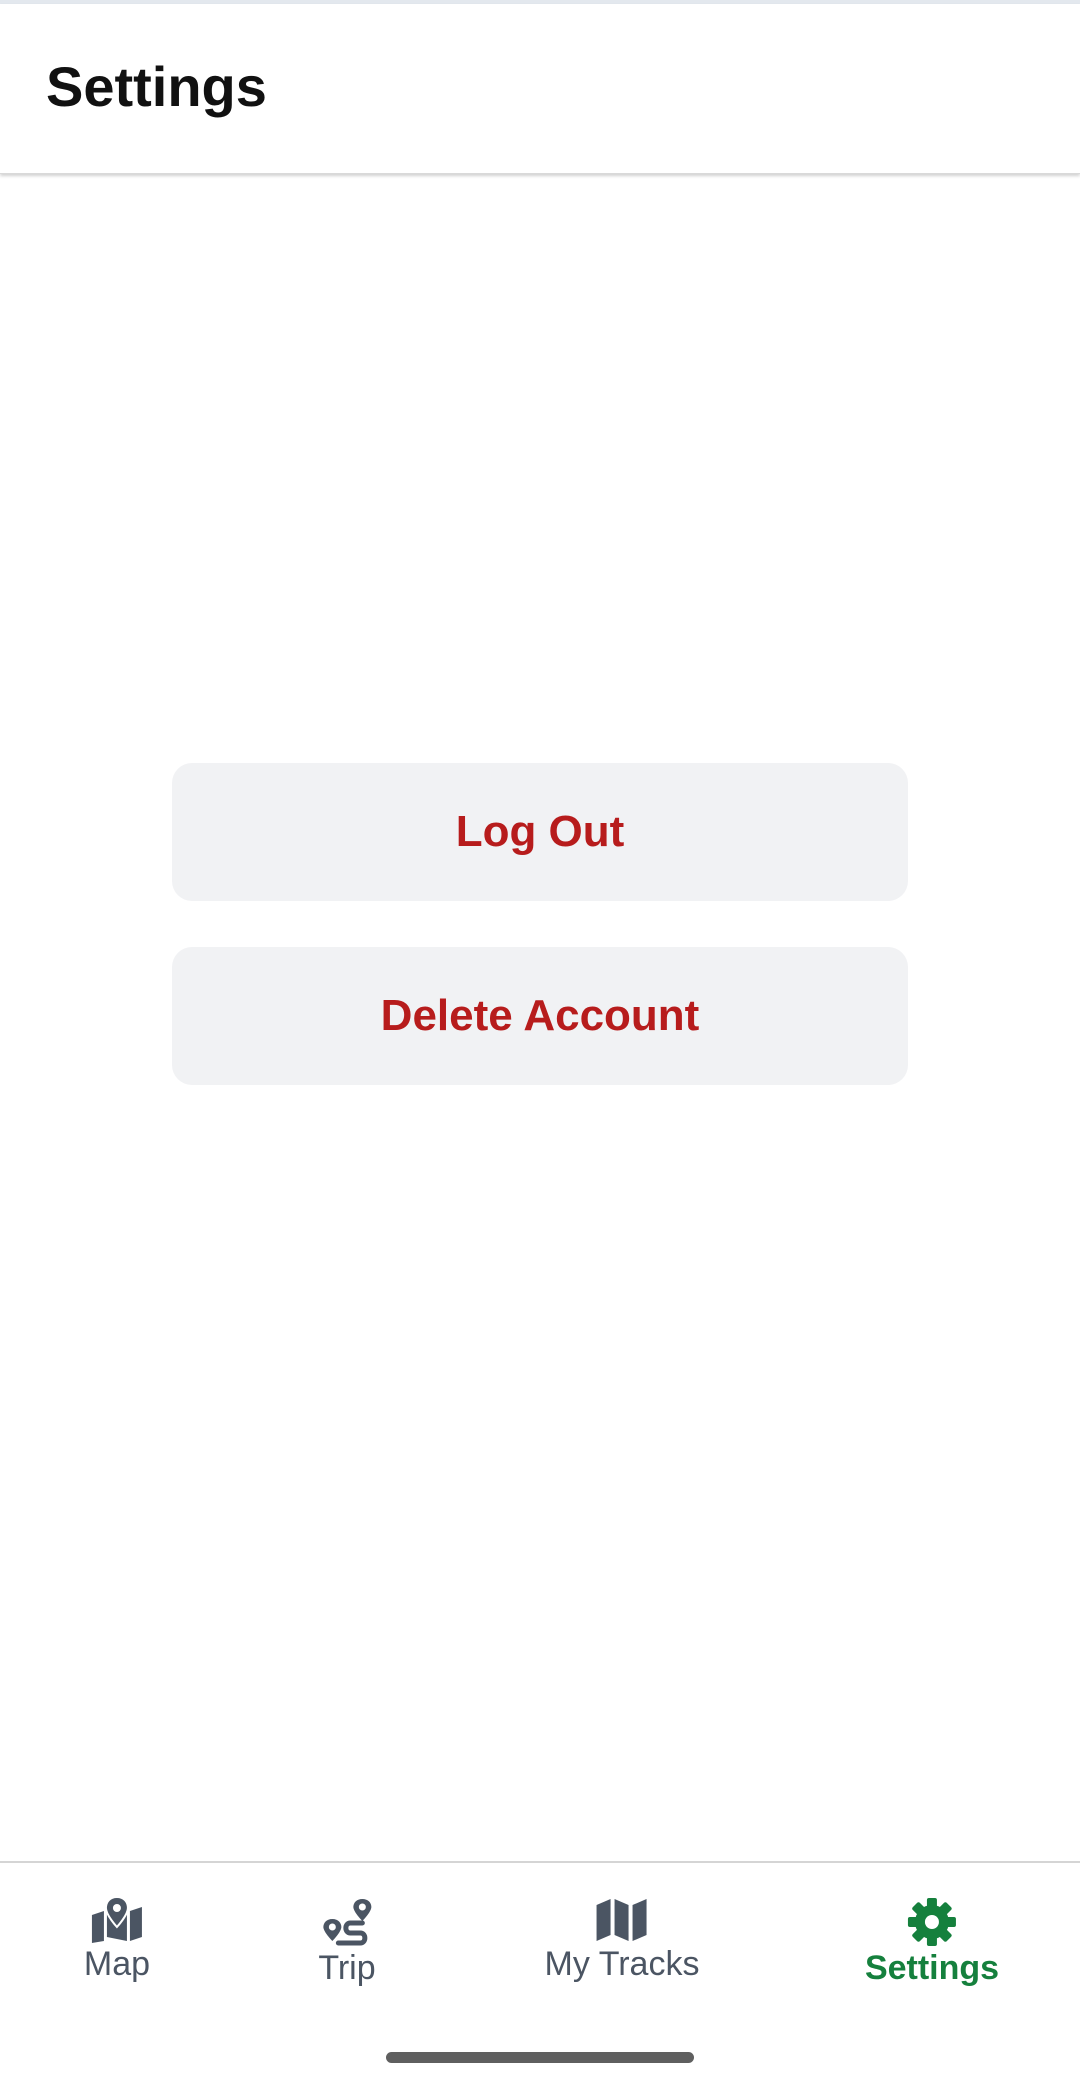 The width and height of the screenshot is (1080, 2090). What do you see at coordinates (540, 2057) in the screenshot?
I see `home-indicator` at bounding box center [540, 2057].